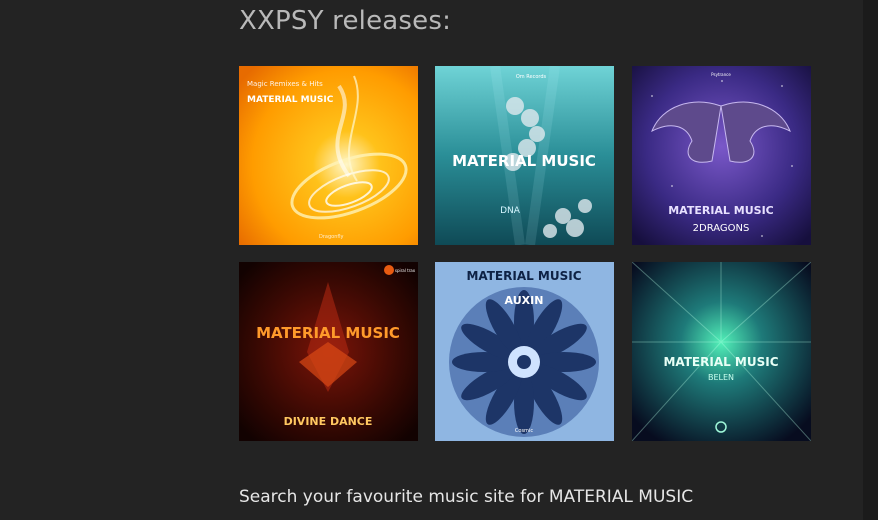 The image size is (878, 520). Describe the element at coordinates (870, 260) in the screenshot. I see `scrollbar-track` at that location.